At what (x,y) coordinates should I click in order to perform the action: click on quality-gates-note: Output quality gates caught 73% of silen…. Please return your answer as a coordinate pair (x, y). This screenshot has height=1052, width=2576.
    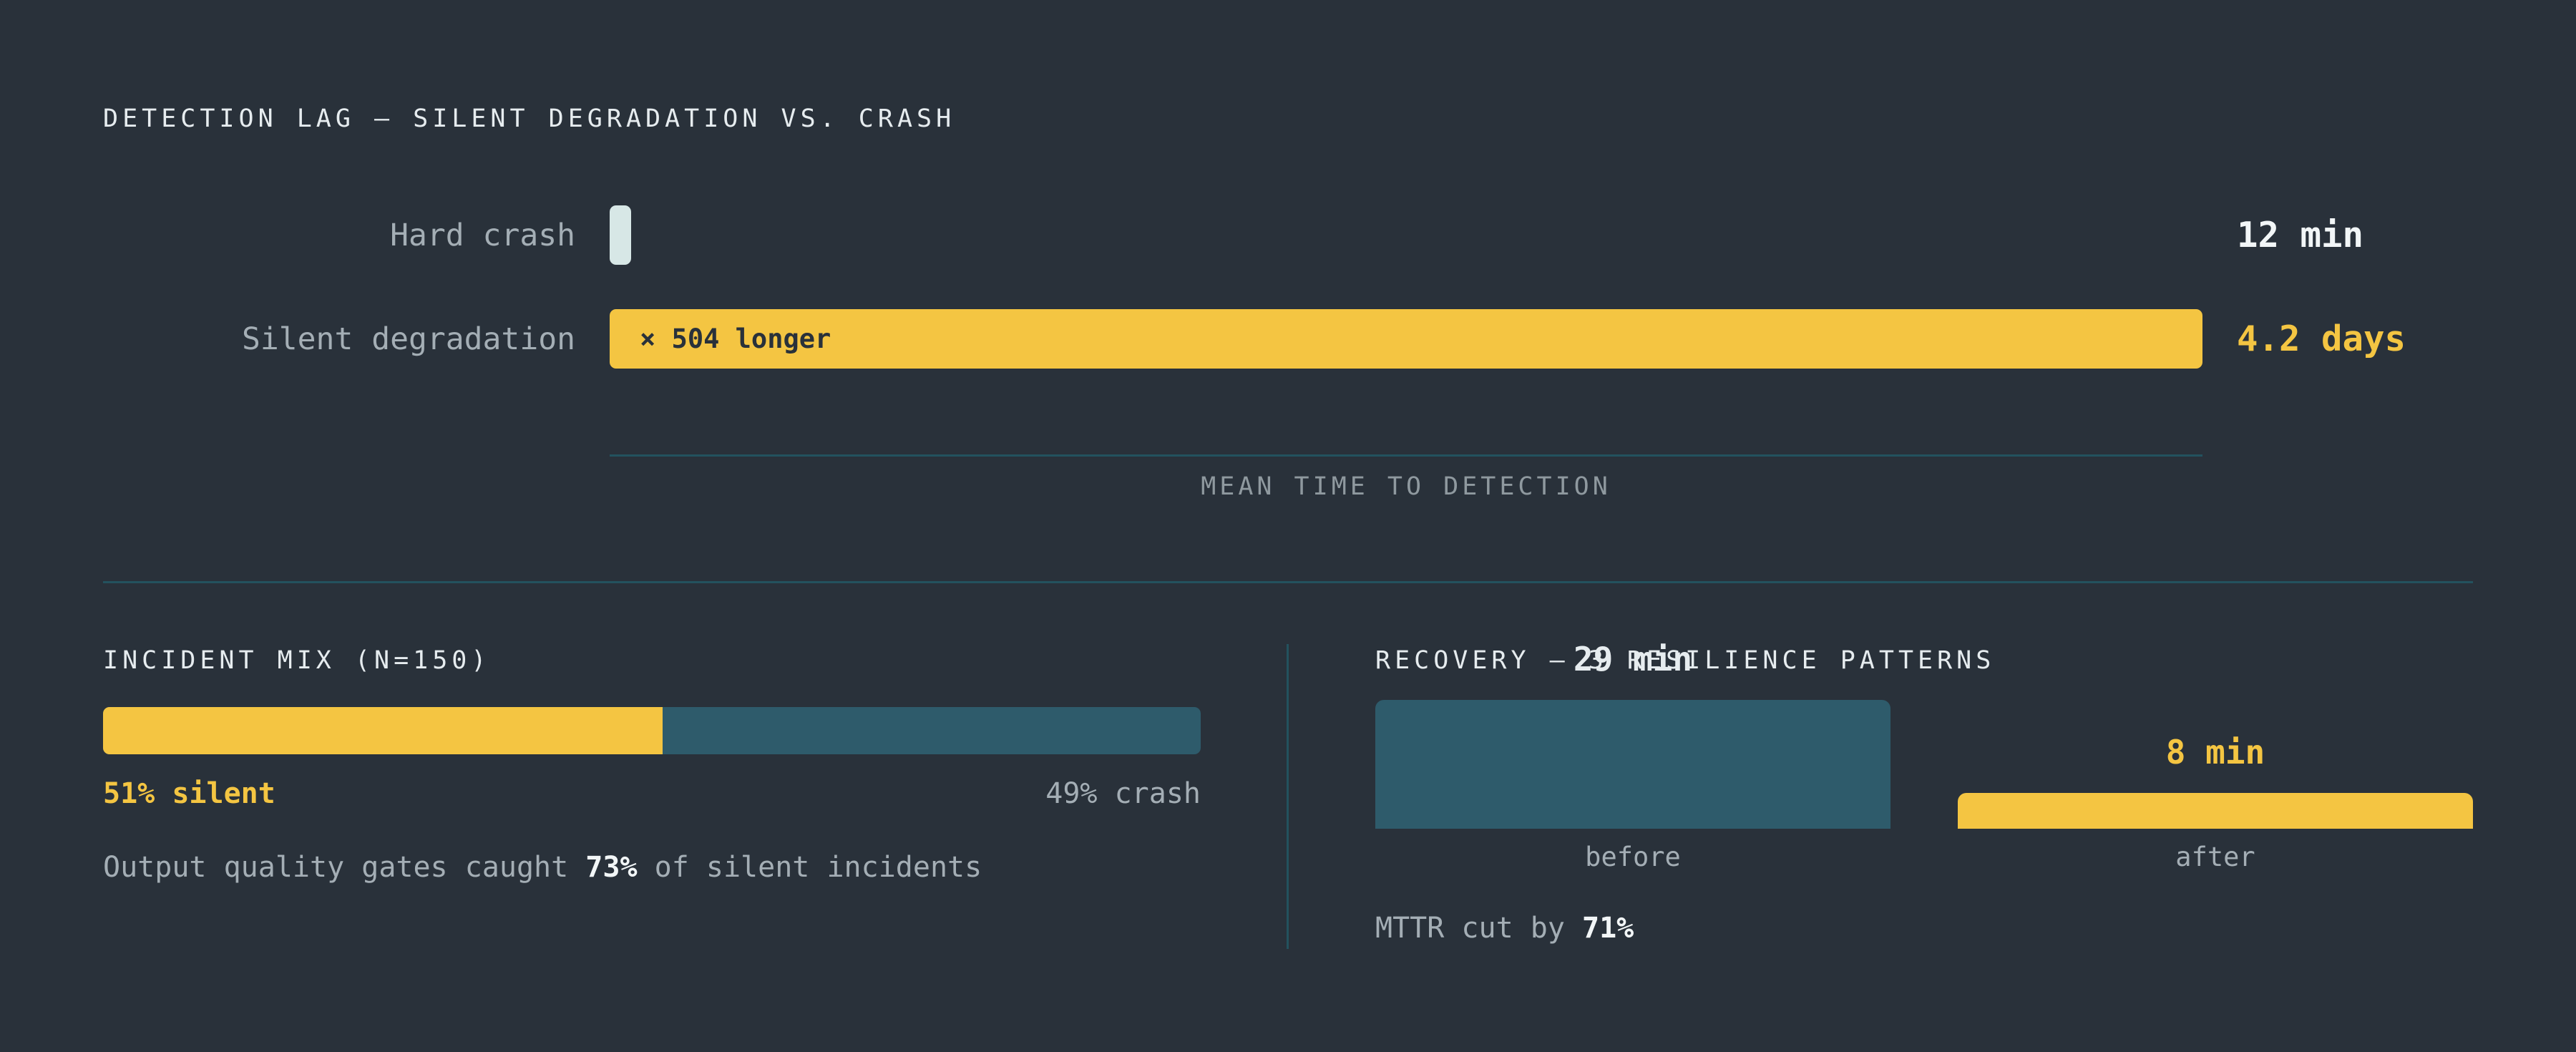
    Looking at the image, I should click on (542, 867).